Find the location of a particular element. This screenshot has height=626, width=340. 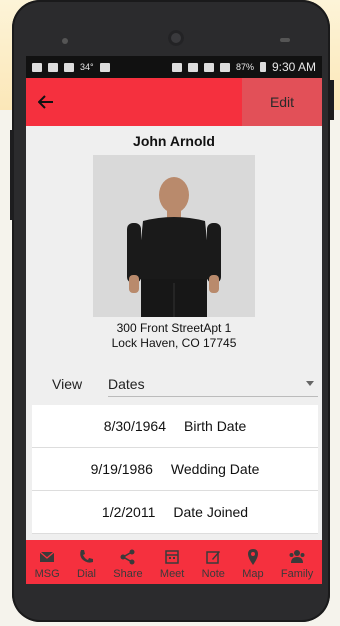

bottom-tab-bar: MSG Dial Share Meet Note Map Family is located at coordinates (174, 562).